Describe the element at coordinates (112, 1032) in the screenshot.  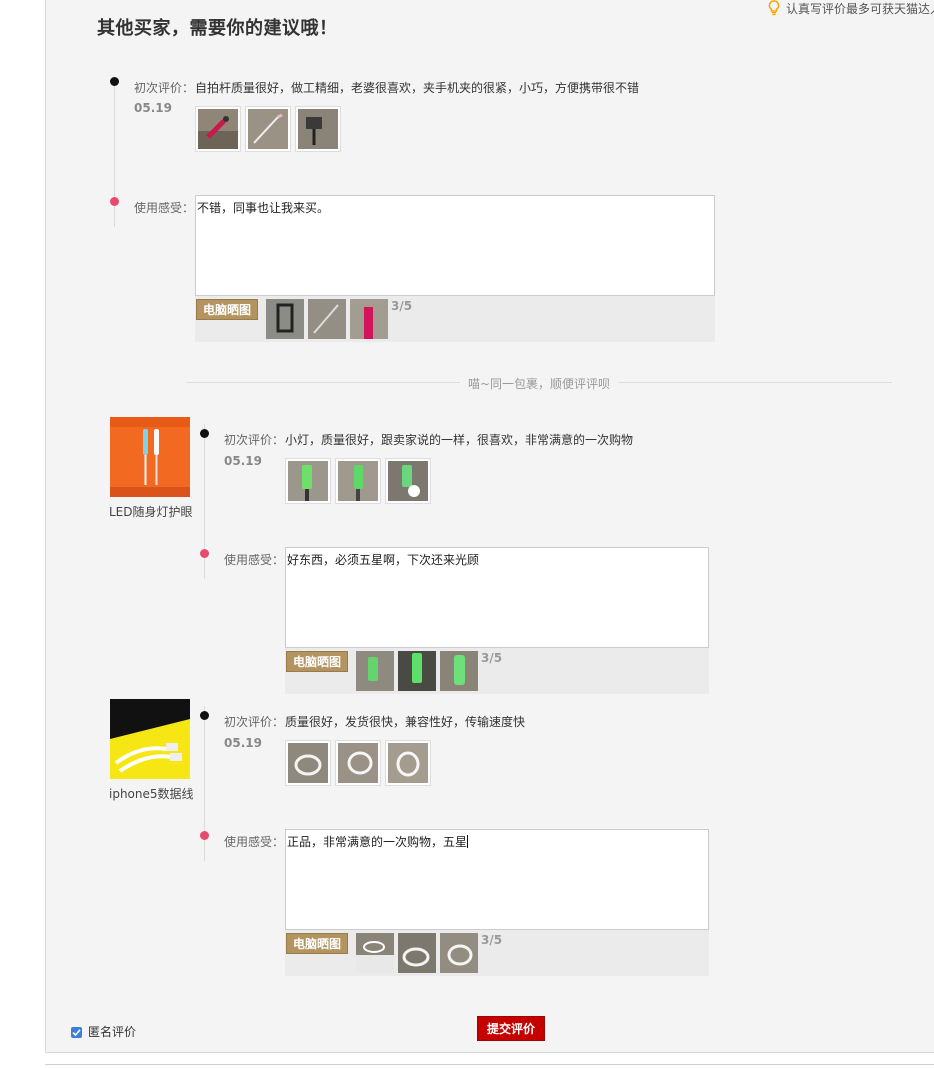
I see `anonymous-label: 匿名评价` at that location.